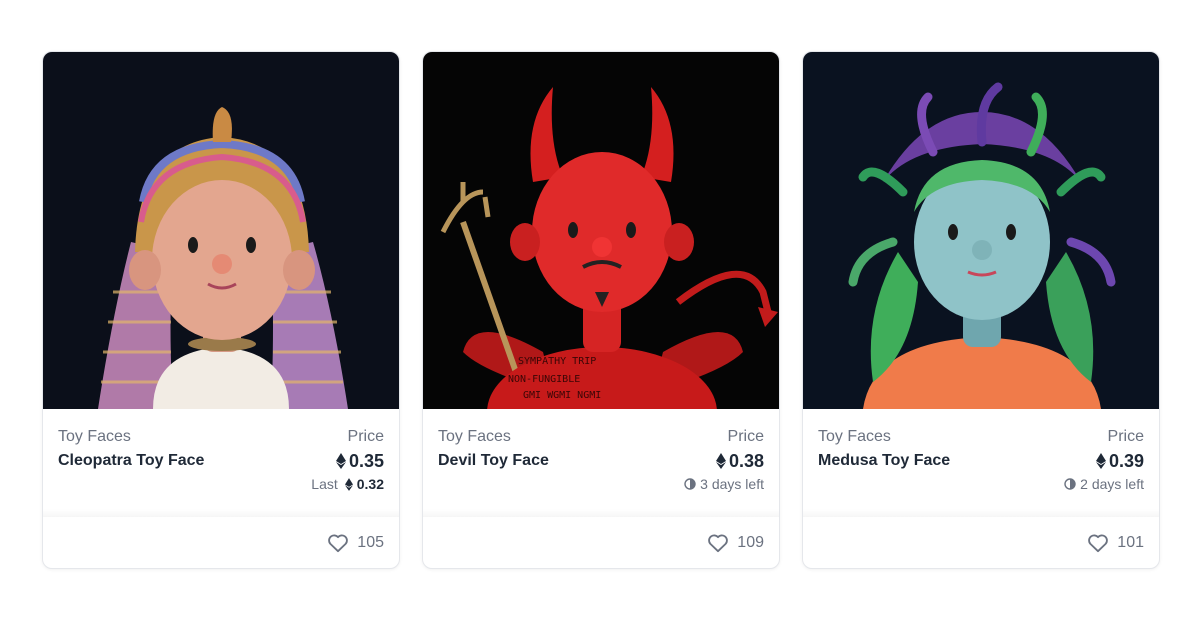 The width and height of the screenshot is (1200, 622). Describe the element at coordinates (746, 461) in the screenshot. I see `price-amount: 0.38` at that location.